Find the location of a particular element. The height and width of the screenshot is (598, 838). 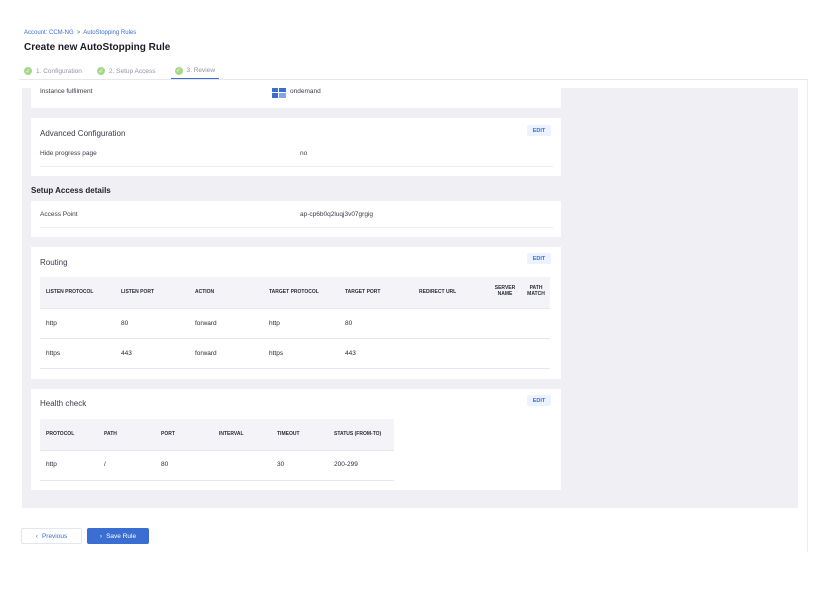

column-header: TARGET PROTOCOL is located at coordinates (294, 292).